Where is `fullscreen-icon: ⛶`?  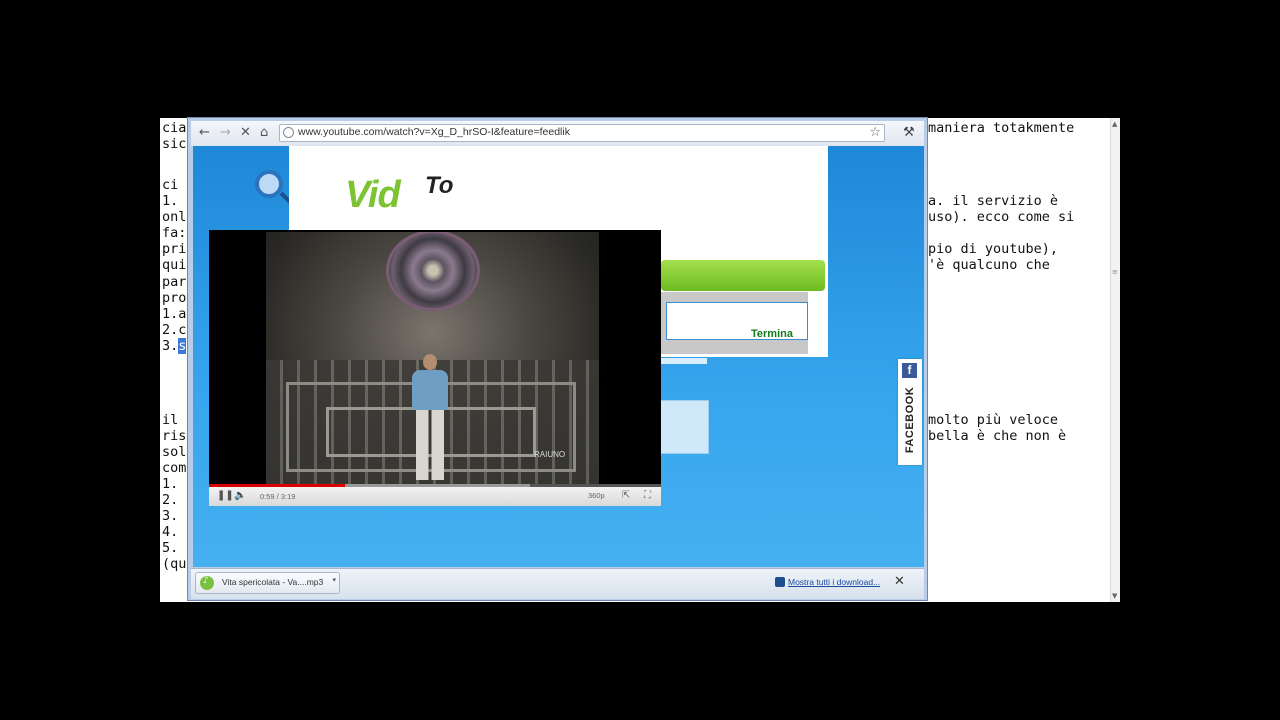
fullscreen-icon: ⛶ is located at coordinates (647, 495).